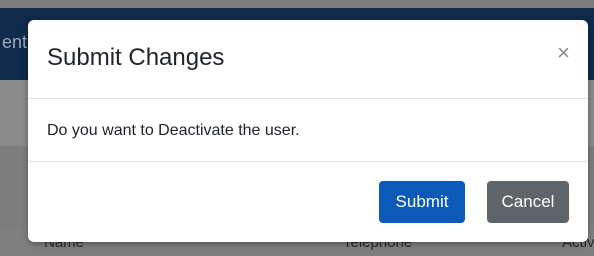  What do you see at coordinates (422, 202) in the screenshot?
I see `submit-button: Submit` at bounding box center [422, 202].